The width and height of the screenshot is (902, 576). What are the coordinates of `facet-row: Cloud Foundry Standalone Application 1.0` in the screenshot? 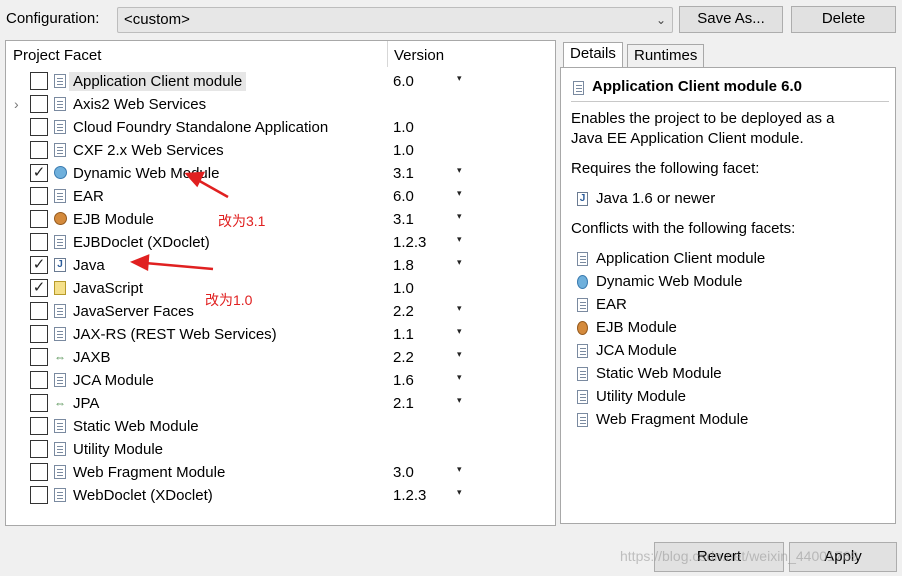 It's located at (280, 127).